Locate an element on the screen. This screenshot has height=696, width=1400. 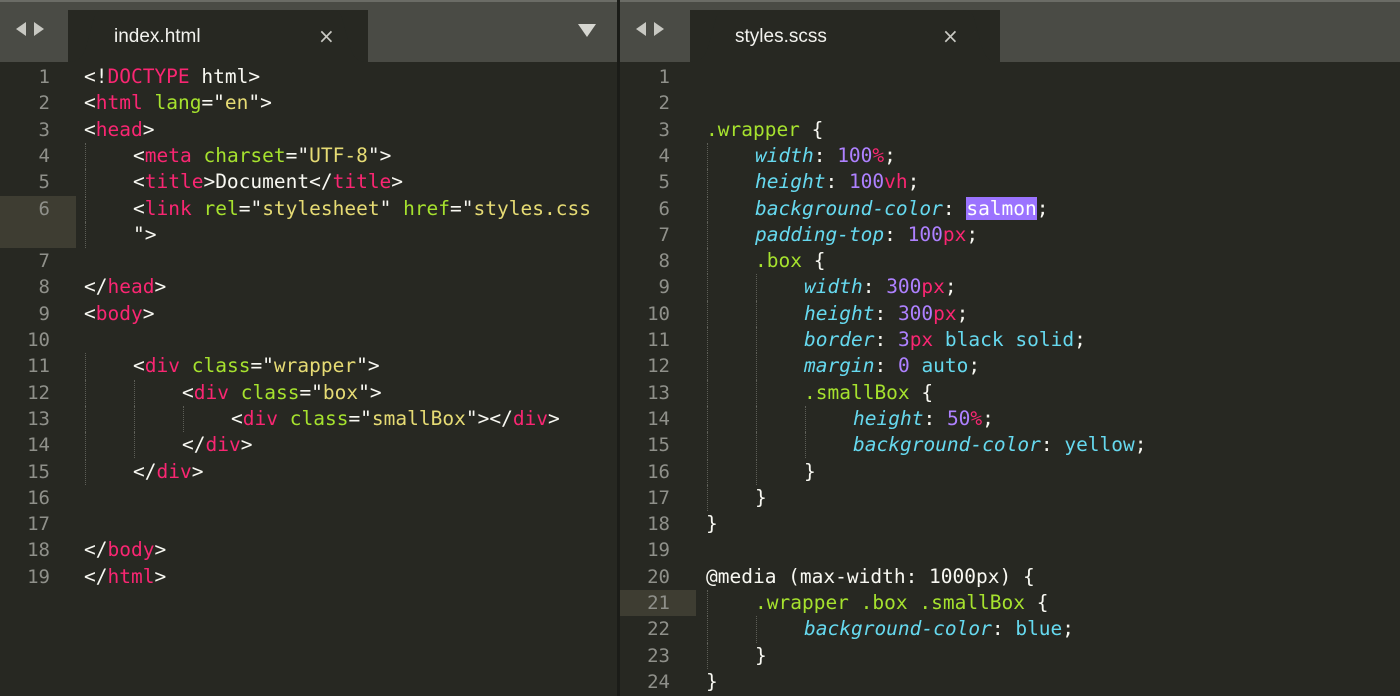
code-token: en is located at coordinates (236, 103).